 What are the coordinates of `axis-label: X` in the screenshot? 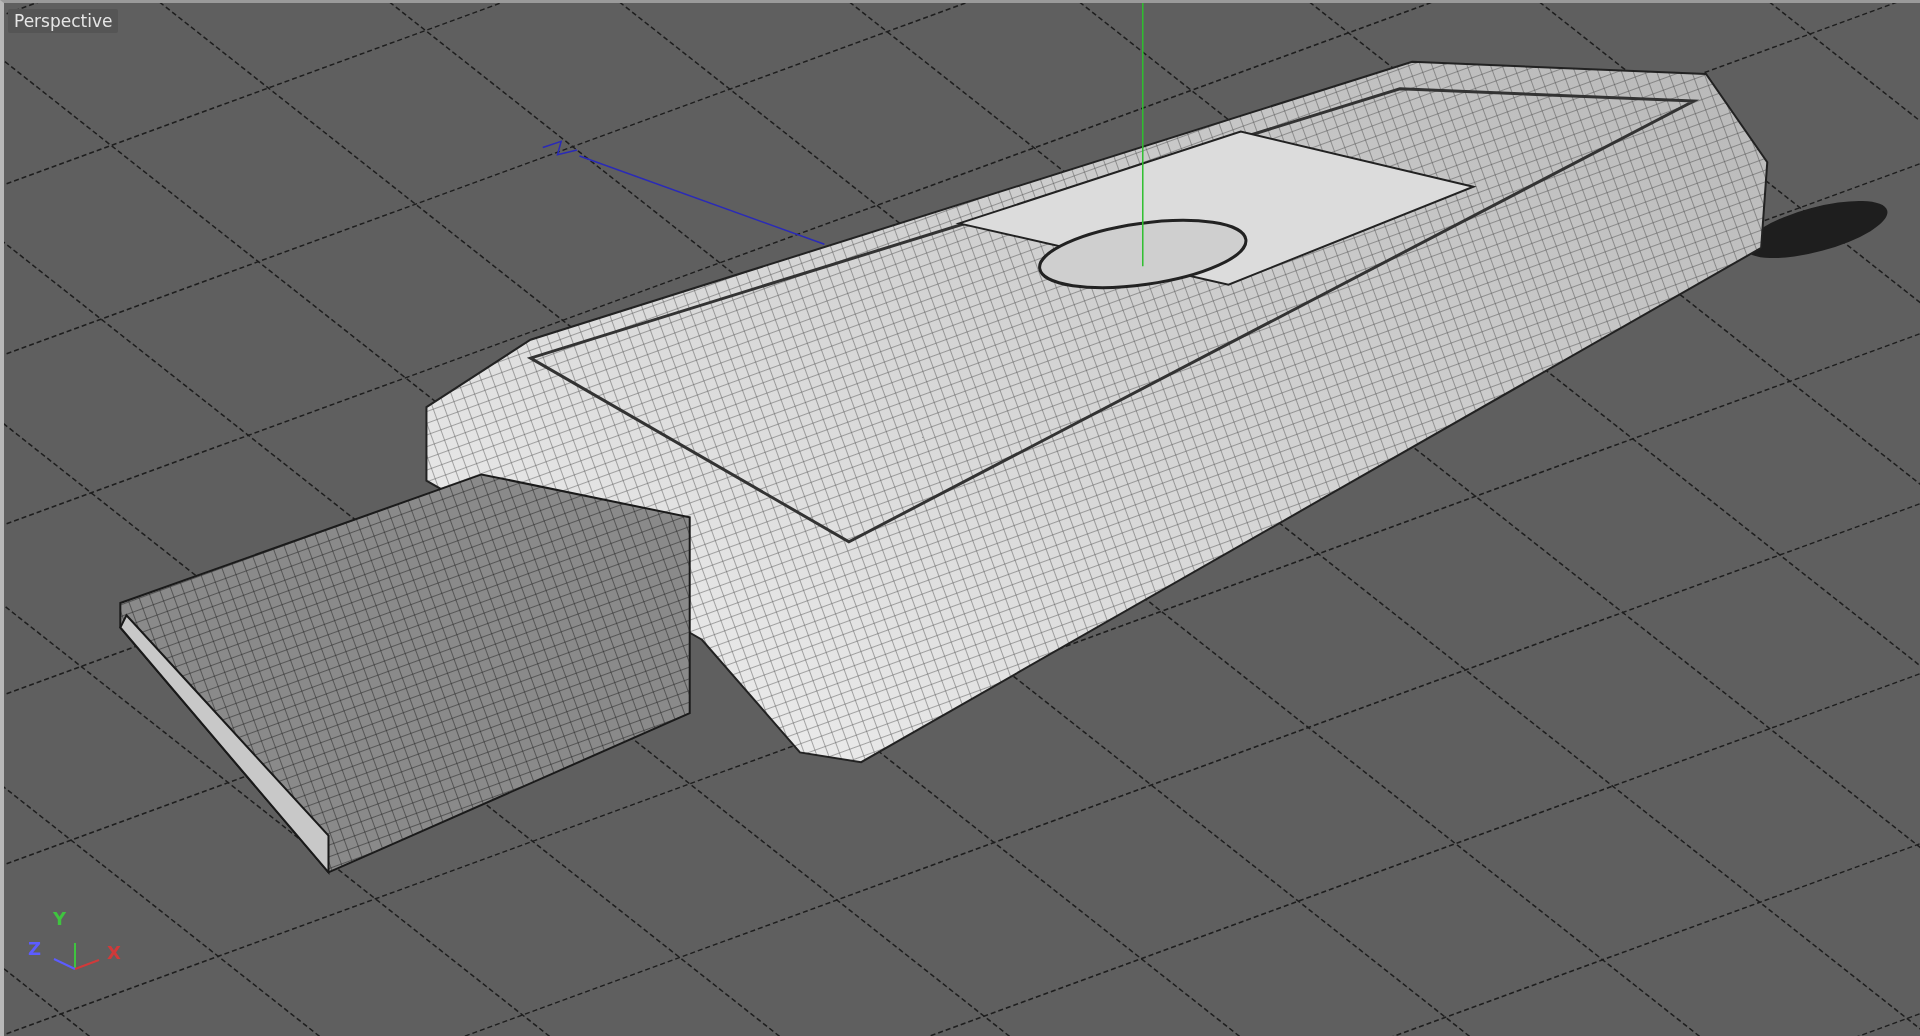 It's located at (114, 953).